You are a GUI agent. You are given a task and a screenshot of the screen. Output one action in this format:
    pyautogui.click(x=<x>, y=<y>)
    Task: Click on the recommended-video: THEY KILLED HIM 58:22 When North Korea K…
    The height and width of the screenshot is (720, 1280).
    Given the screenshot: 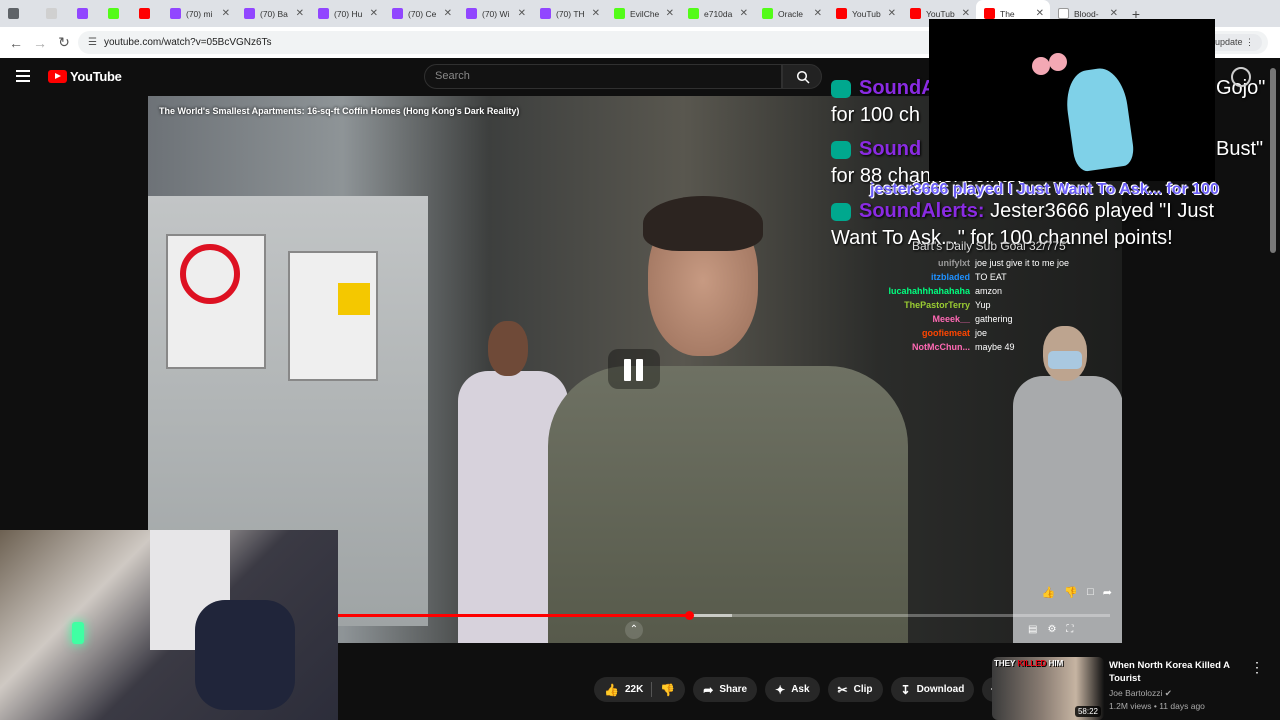 What is the action you would take?
    pyautogui.click(x=1136, y=688)
    